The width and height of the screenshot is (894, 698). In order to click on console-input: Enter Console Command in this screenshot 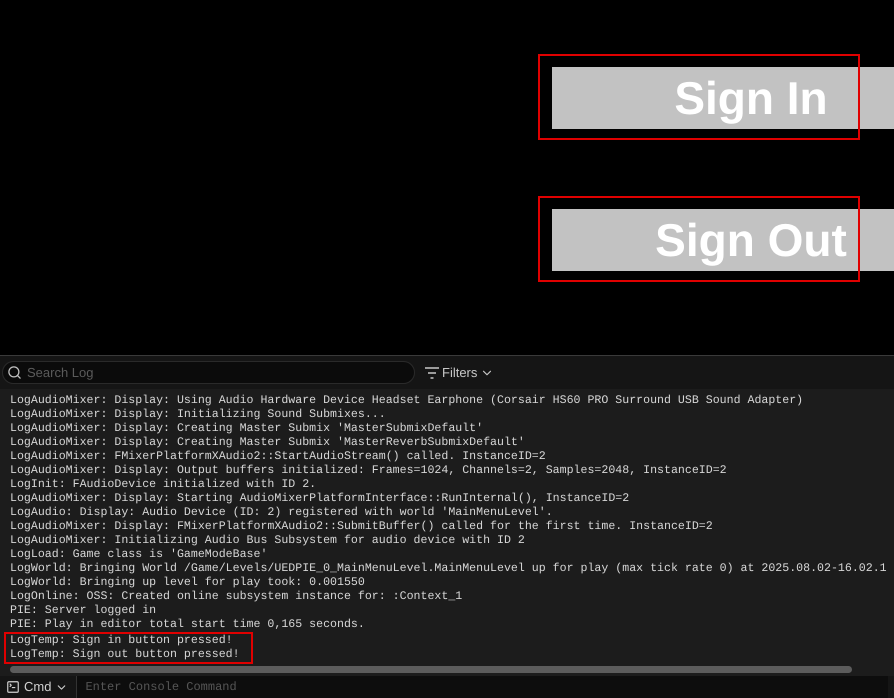, I will do `click(482, 687)`.